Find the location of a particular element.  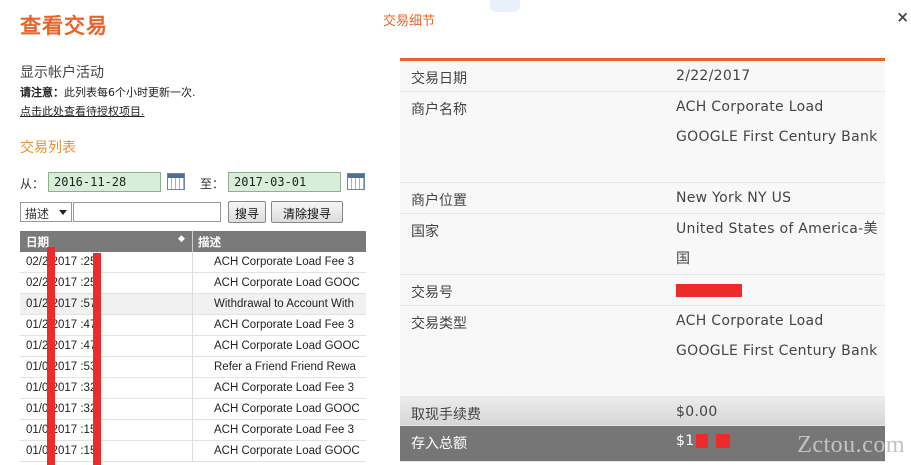

search-field-value: 描述 is located at coordinates (37, 214).